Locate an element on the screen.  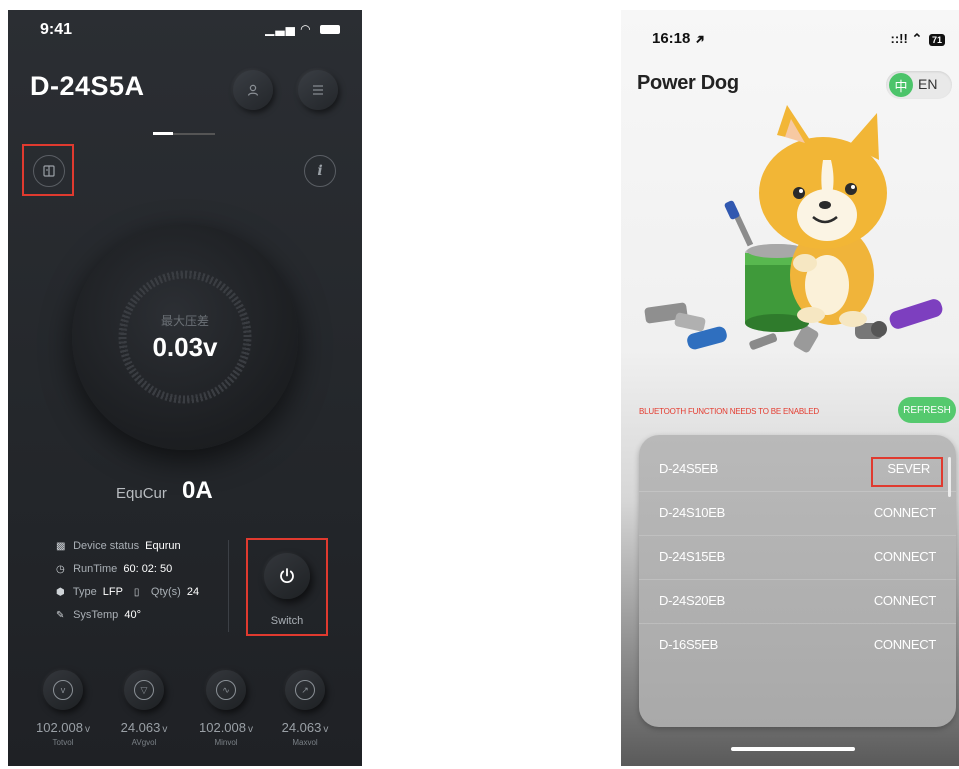
power-switch-button is located at coordinates (287, 576).